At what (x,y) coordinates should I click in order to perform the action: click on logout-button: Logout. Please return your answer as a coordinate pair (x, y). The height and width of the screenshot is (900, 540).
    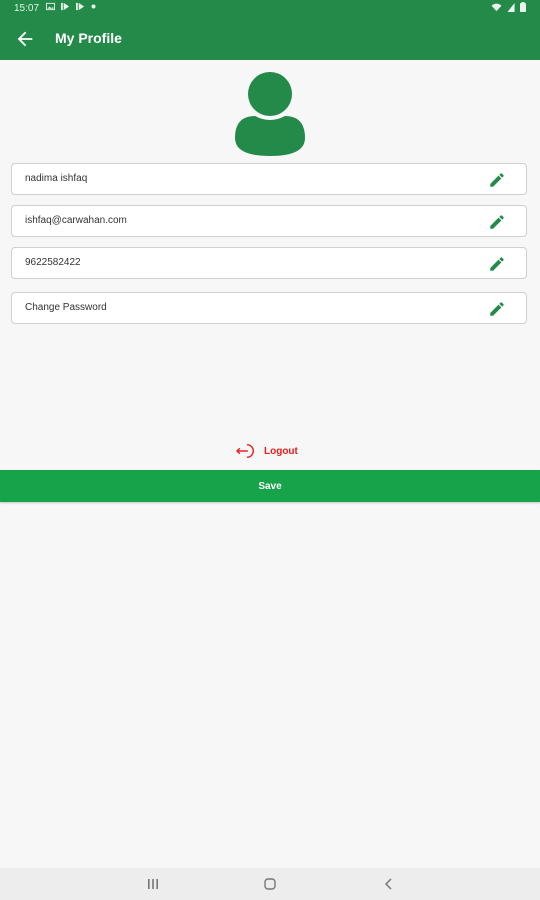
    Looking at the image, I should click on (267, 451).